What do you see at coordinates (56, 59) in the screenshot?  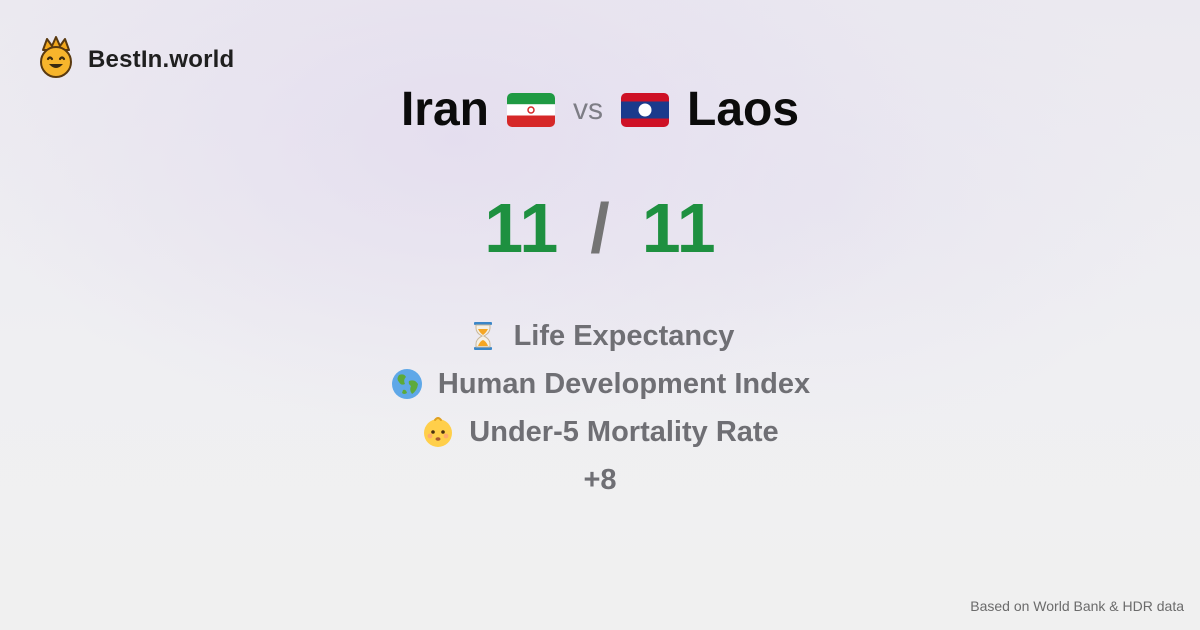 I see `king-smiley-logo-icon` at bounding box center [56, 59].